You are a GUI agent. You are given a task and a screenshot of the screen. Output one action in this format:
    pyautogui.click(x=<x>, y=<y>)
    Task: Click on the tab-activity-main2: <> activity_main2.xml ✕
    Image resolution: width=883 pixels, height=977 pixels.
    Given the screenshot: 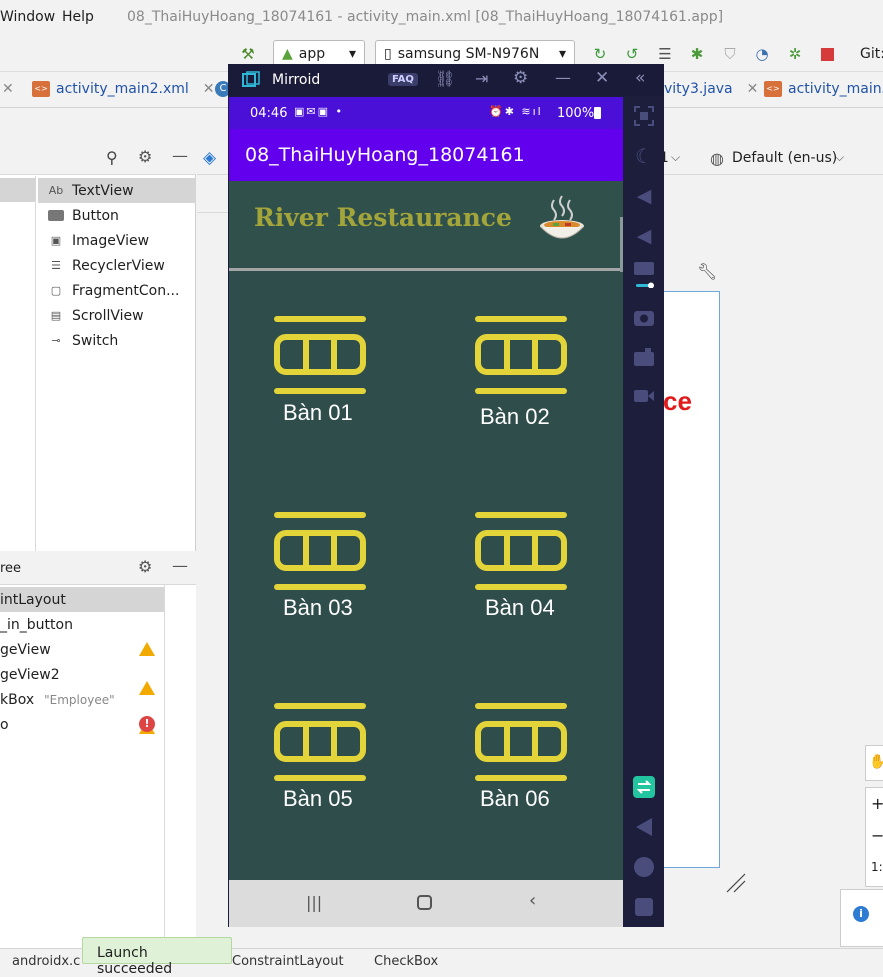 What is the action you would take?
    pyautogui.click(x=123, y=89)
    